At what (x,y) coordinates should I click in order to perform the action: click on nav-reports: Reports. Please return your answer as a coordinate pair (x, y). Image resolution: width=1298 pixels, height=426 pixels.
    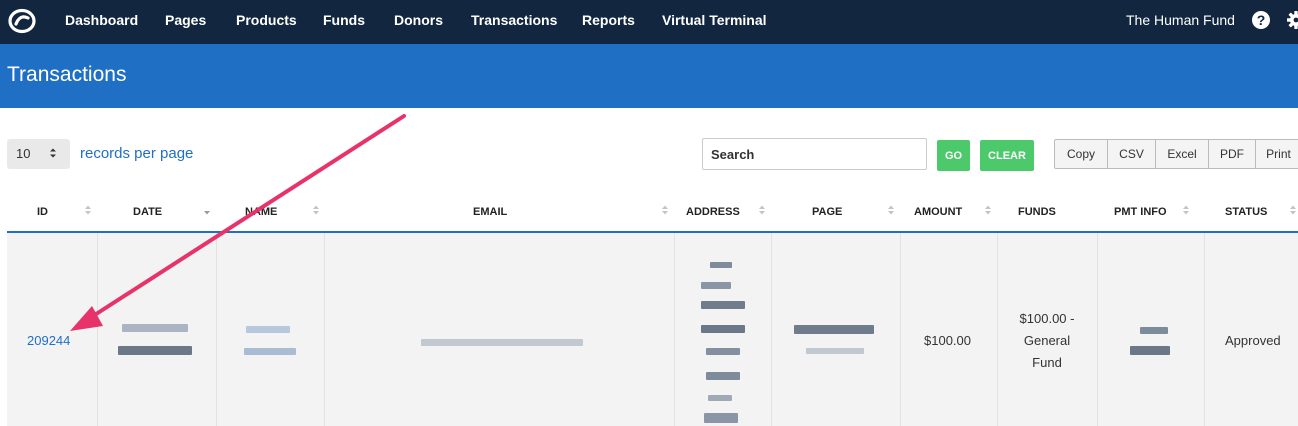
    Looking at the image, I should click on (608, 20).